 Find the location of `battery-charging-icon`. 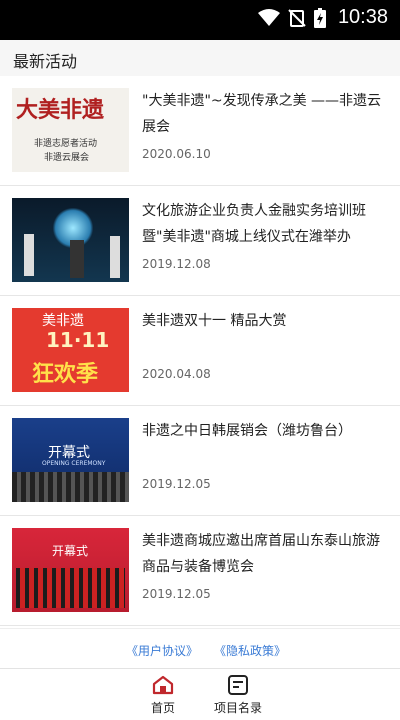

battery-charging-icon is located at coordinates (319, 17).